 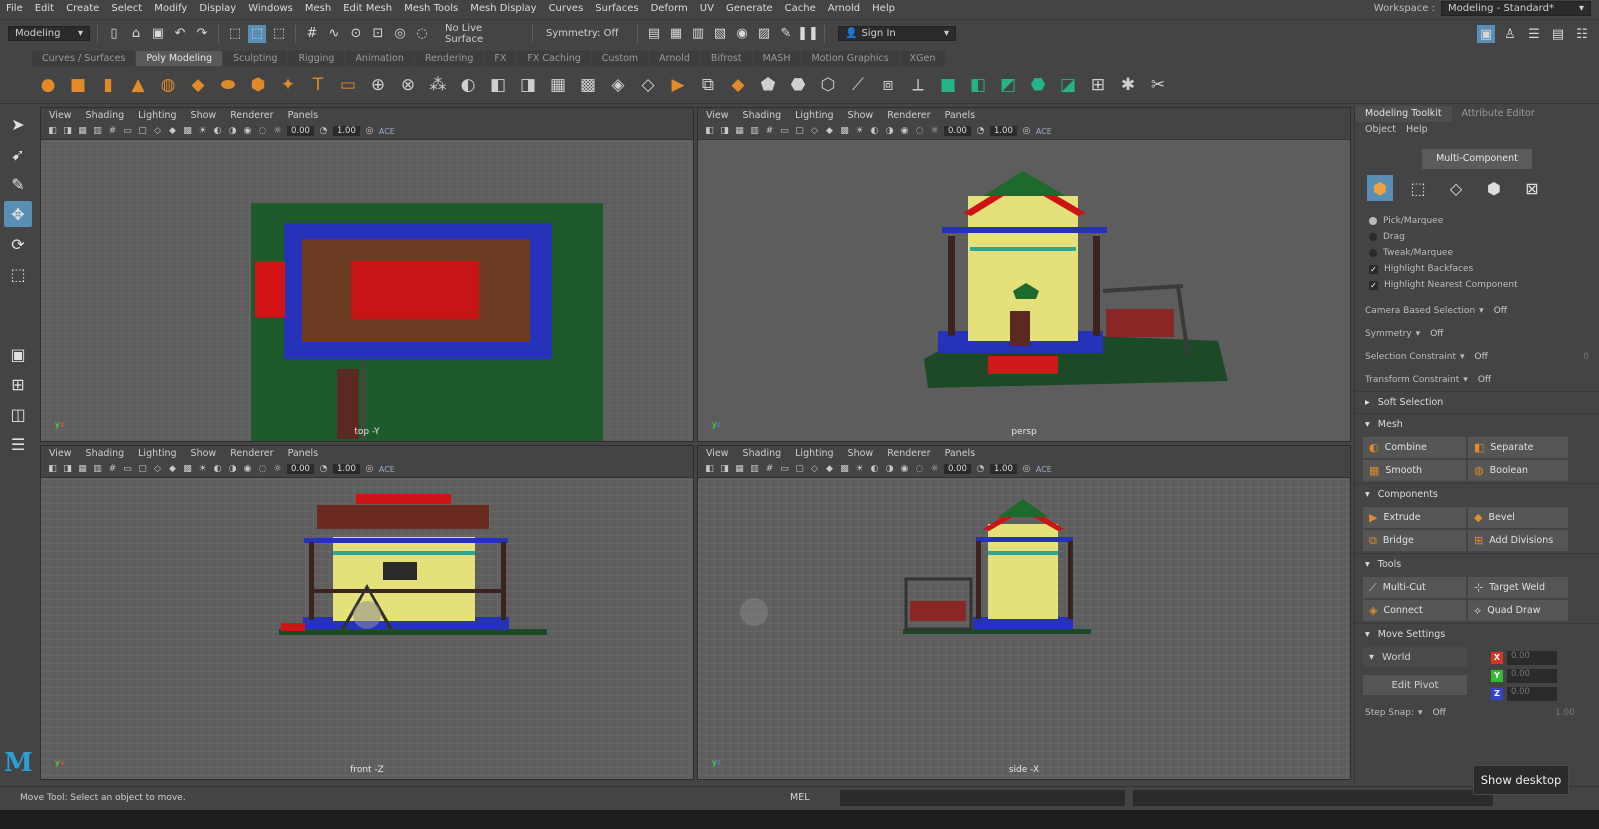 What do you see at coordinates (503, 8) in the screenshot?
I see `menu-mesh-display: Mesh Display` at bounding box center [503, 8].